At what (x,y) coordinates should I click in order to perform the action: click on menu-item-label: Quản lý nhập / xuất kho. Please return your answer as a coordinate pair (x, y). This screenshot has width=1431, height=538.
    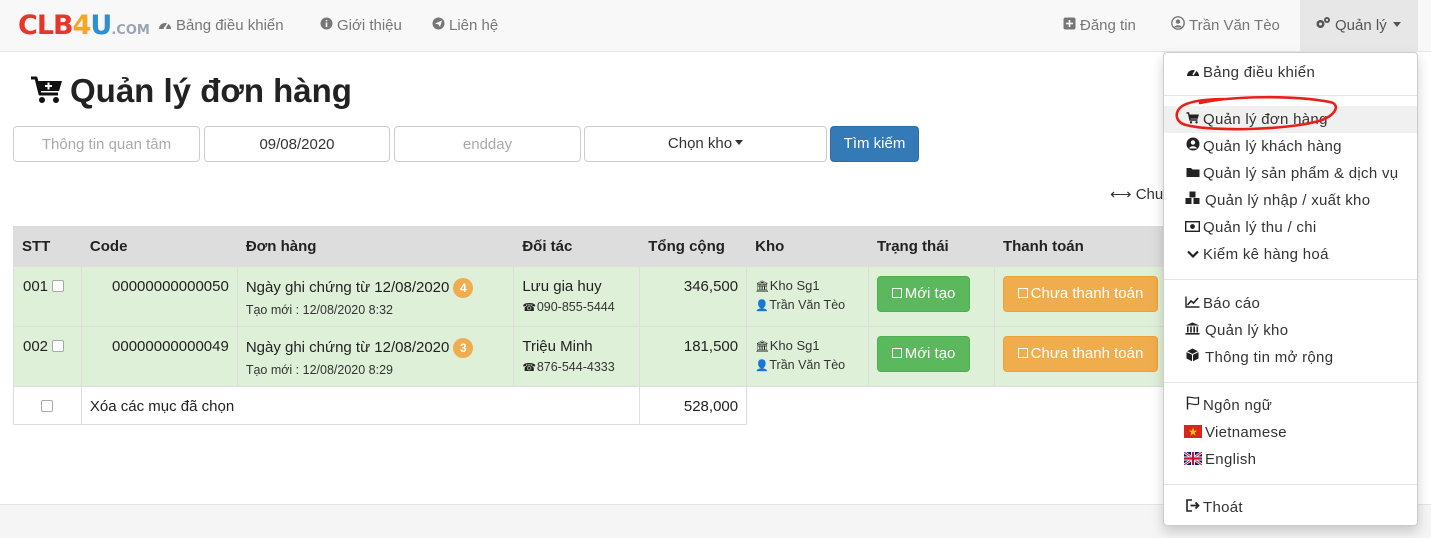
    Looking at the image, I should click on (1288, 200).